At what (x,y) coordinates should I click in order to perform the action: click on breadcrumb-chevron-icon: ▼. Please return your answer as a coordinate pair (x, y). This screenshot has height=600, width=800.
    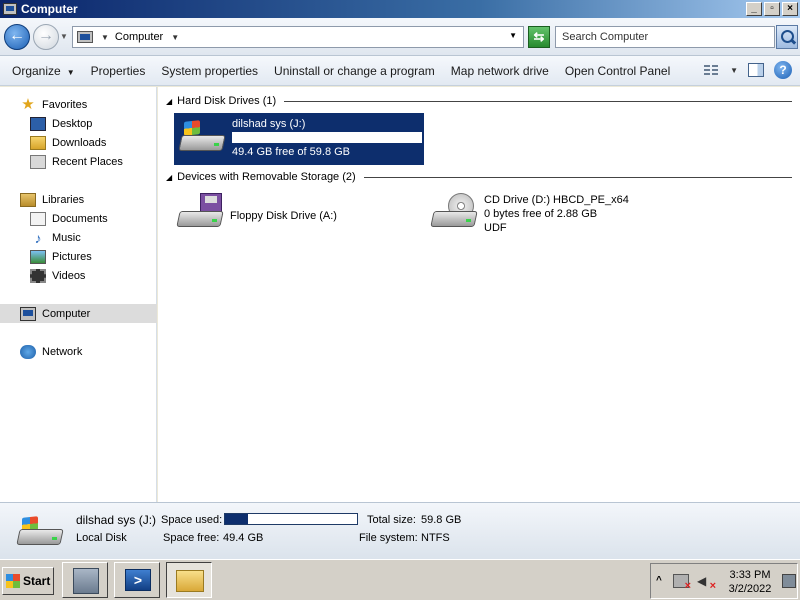
    Looking at the image, I should click on (105, 37).